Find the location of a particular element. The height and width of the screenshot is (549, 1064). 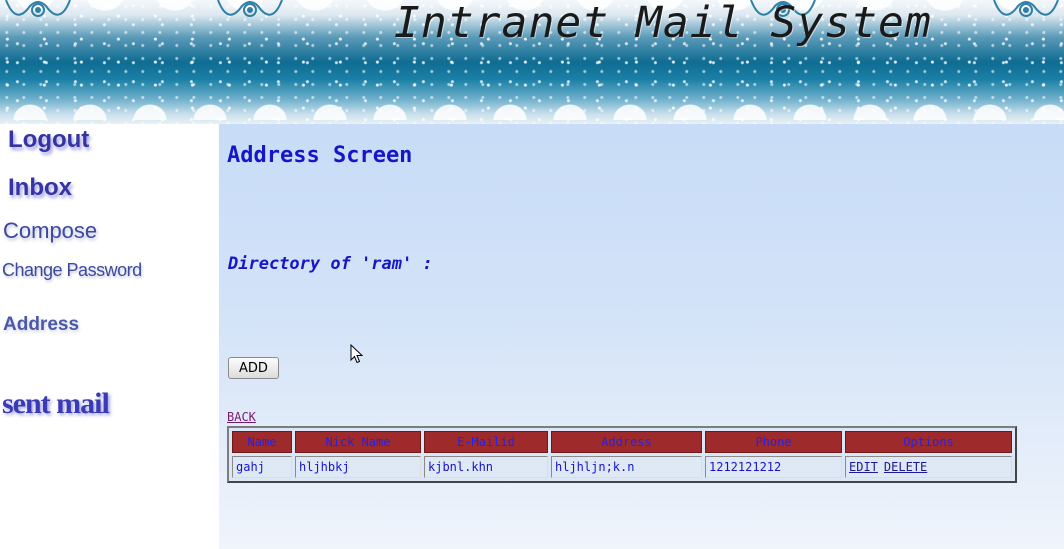

column-header-options: Options is located at coordinates (928, 442).